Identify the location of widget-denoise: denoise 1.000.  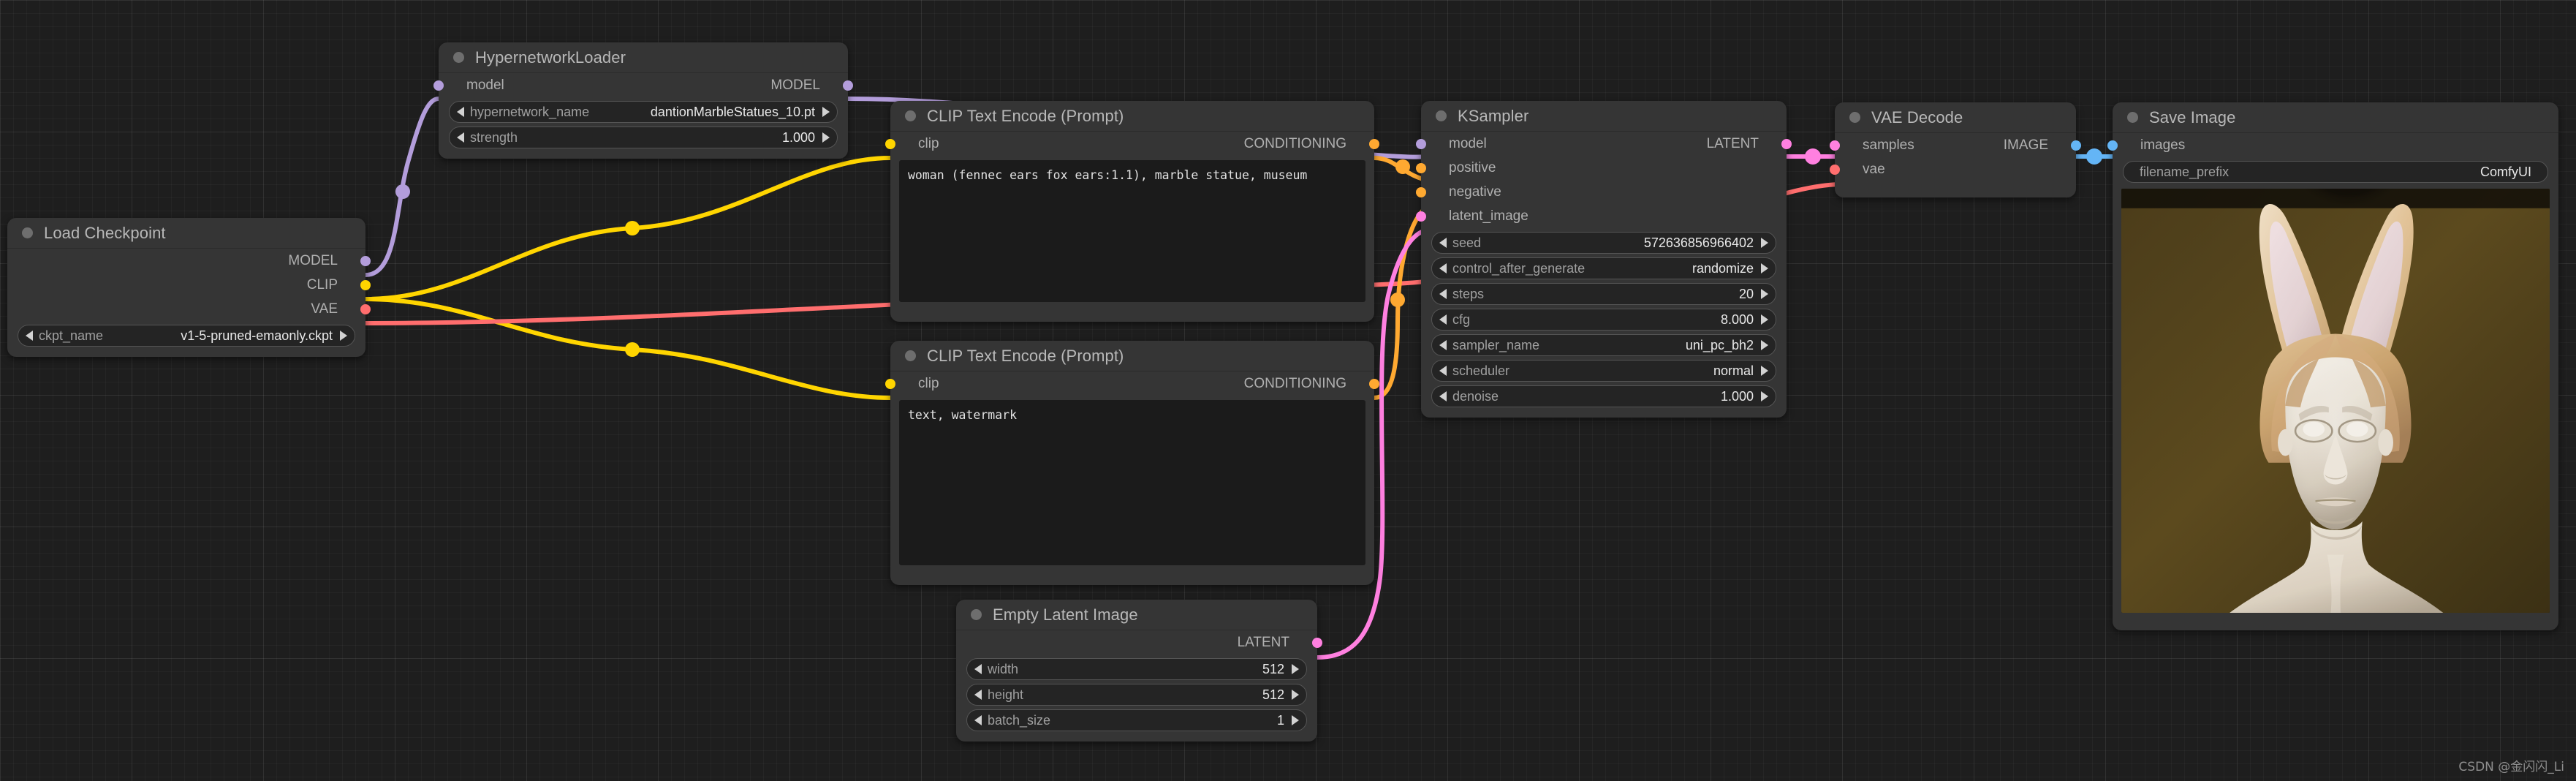
(1603, 396).